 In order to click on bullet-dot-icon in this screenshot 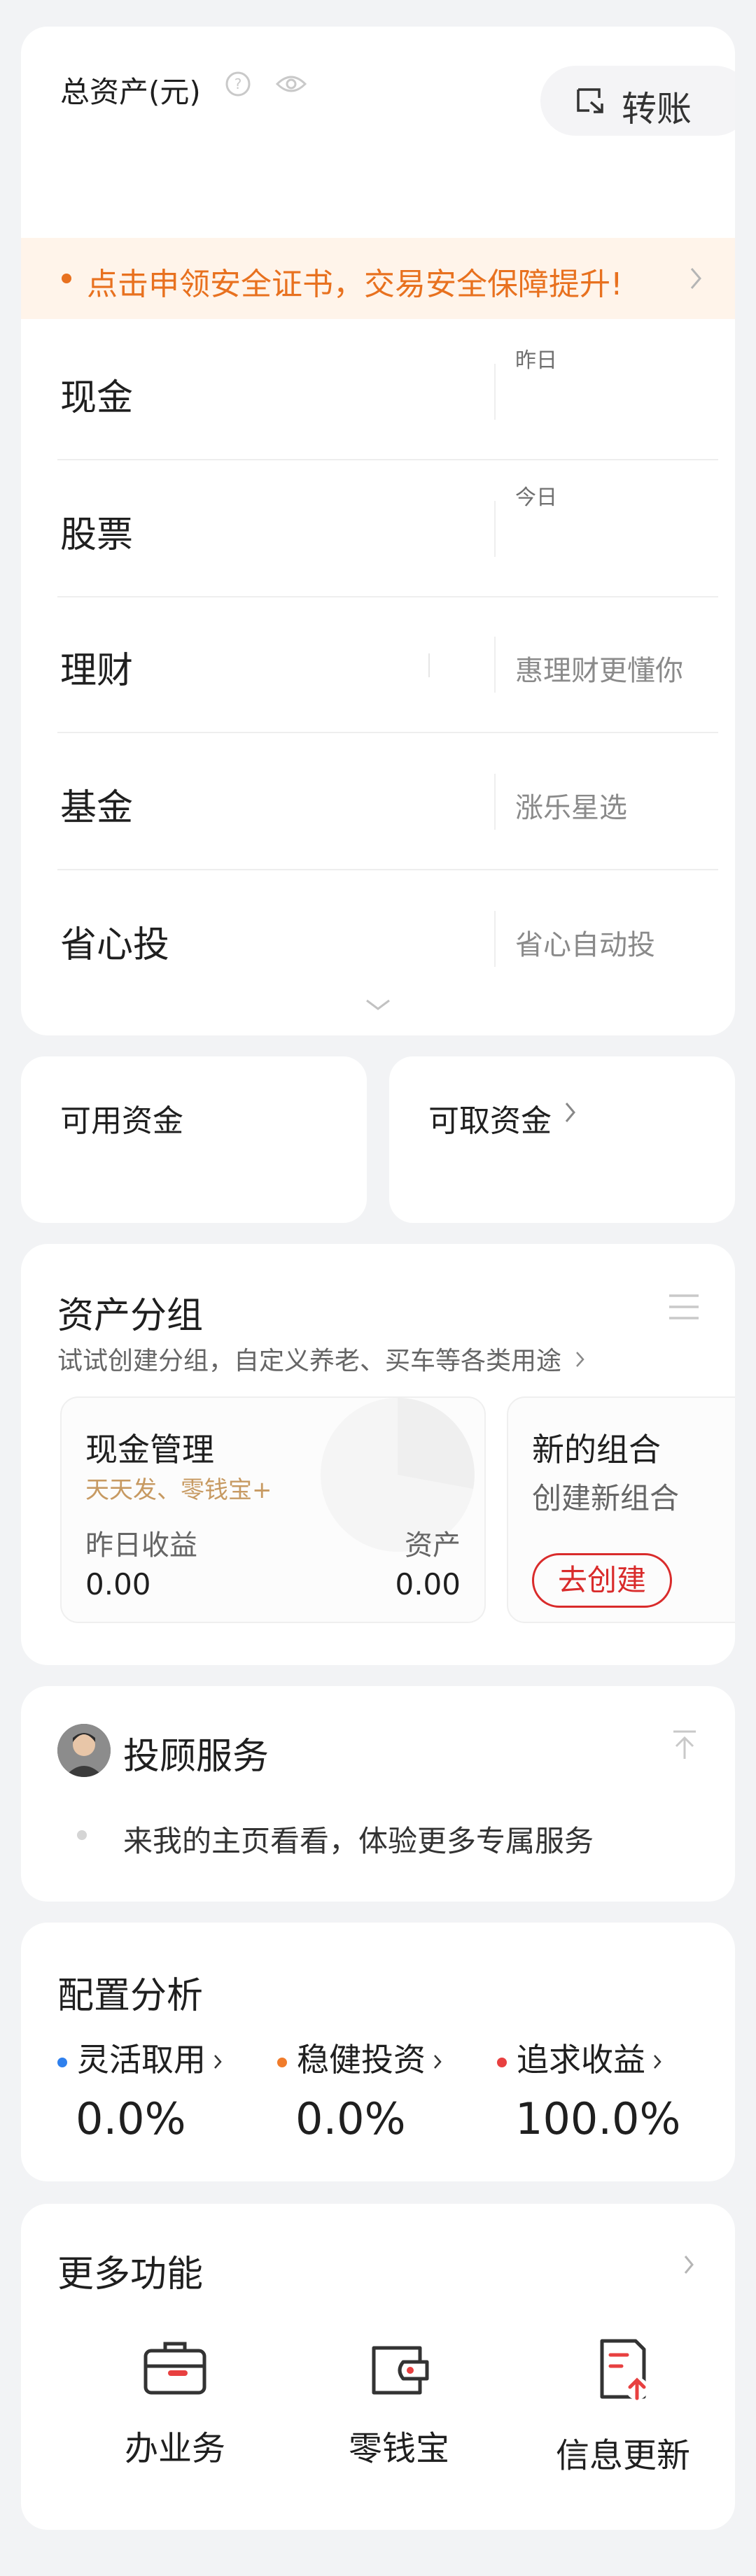, I will do `click(82, 1835)`.